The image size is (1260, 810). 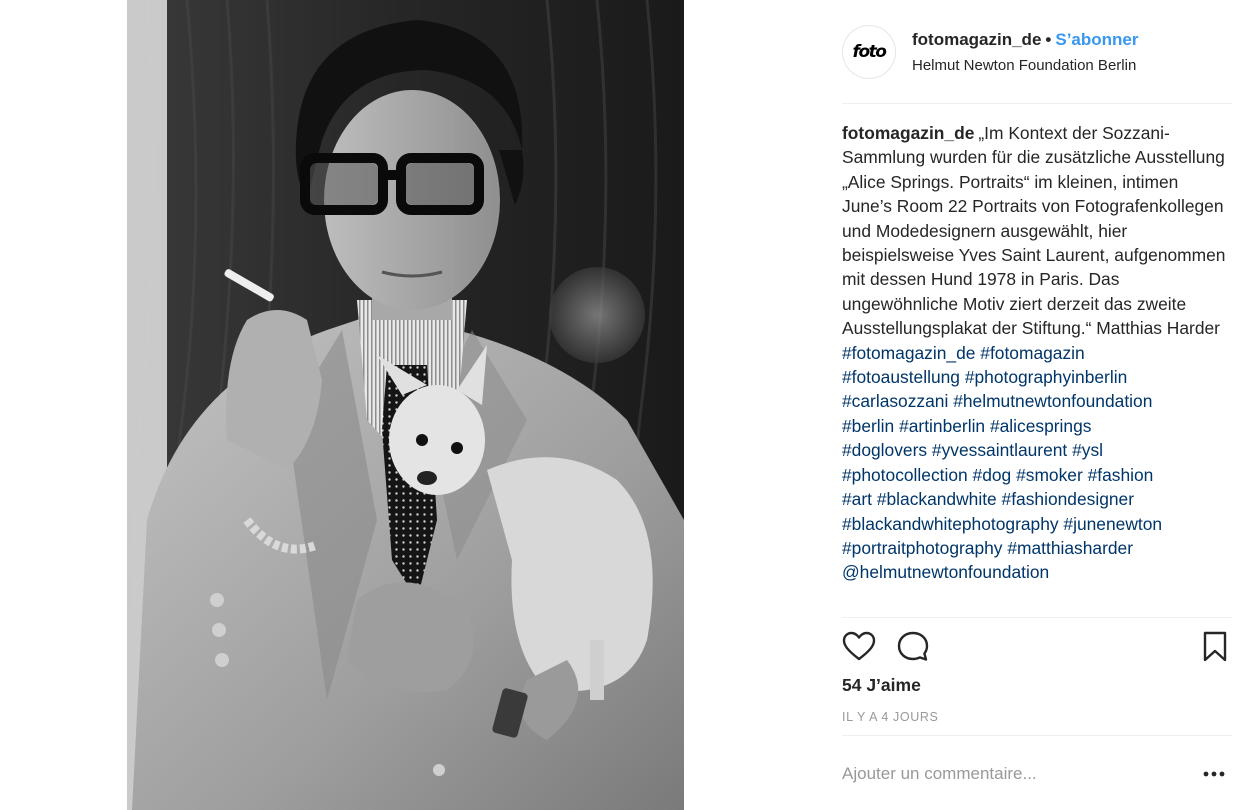 I want to click on hashtag-line: #fotomagazin_de #fotomagazin, so click(x=1037, y=353).